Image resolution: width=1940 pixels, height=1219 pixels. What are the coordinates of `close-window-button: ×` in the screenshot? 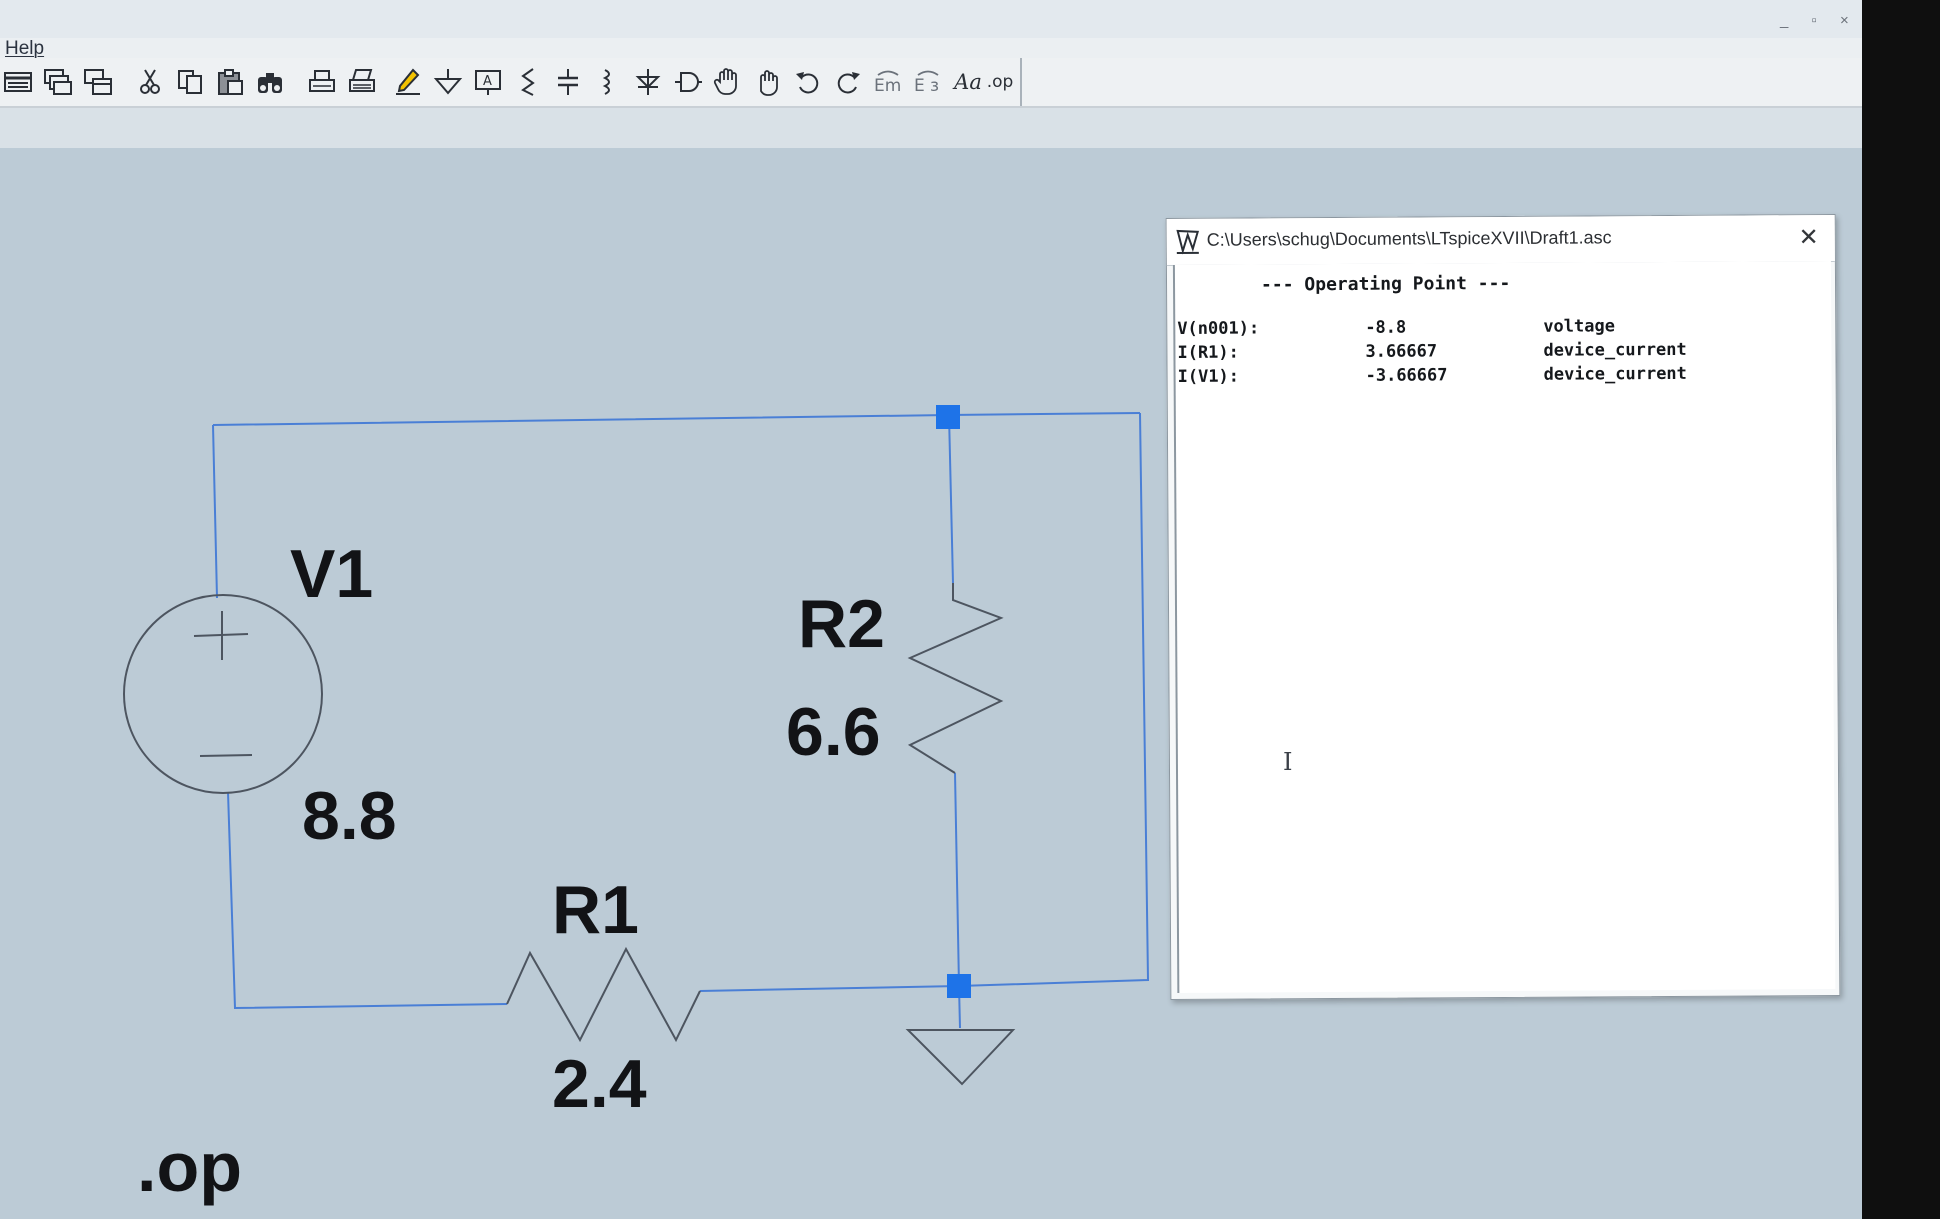 It's located at (1844, 20).